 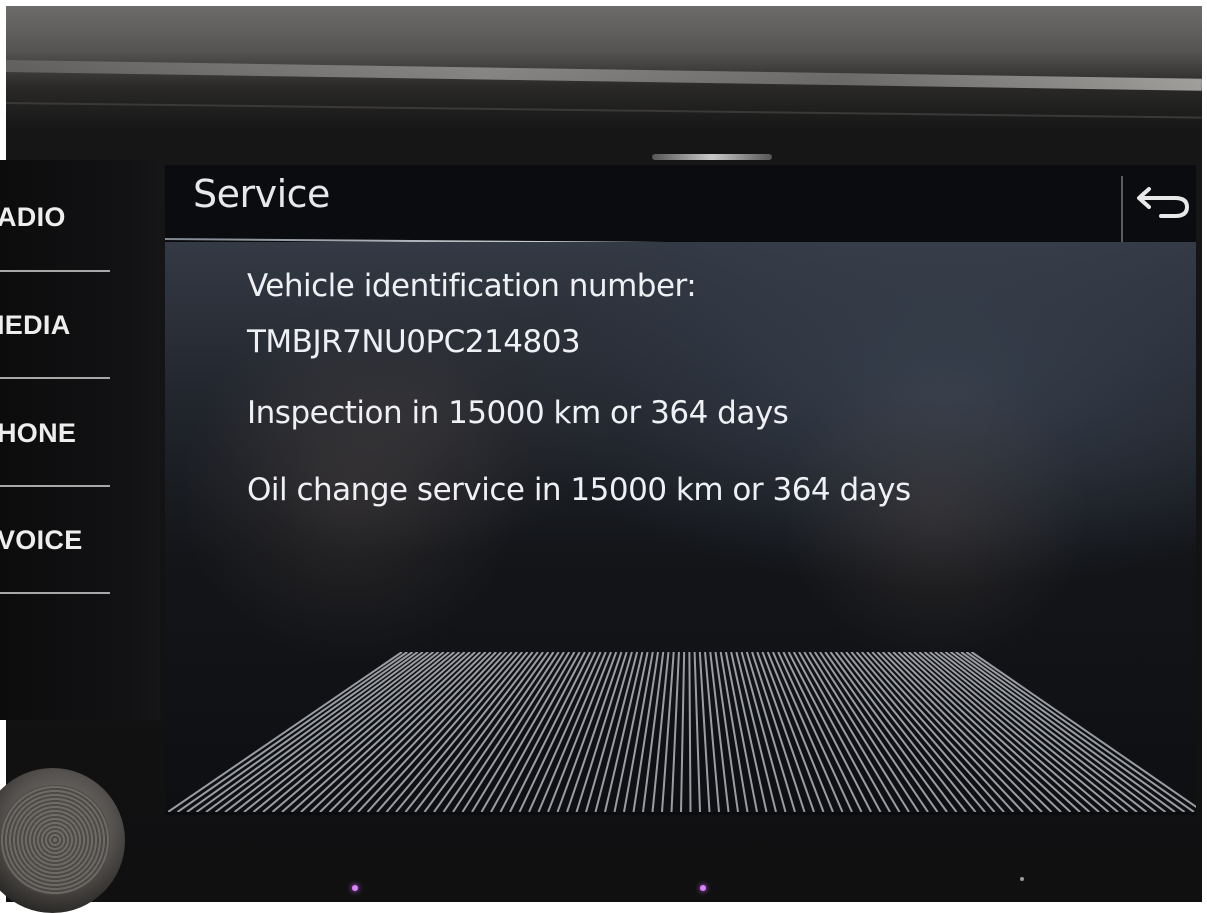 I want to click on back-button, so click(x=1163, y=208).